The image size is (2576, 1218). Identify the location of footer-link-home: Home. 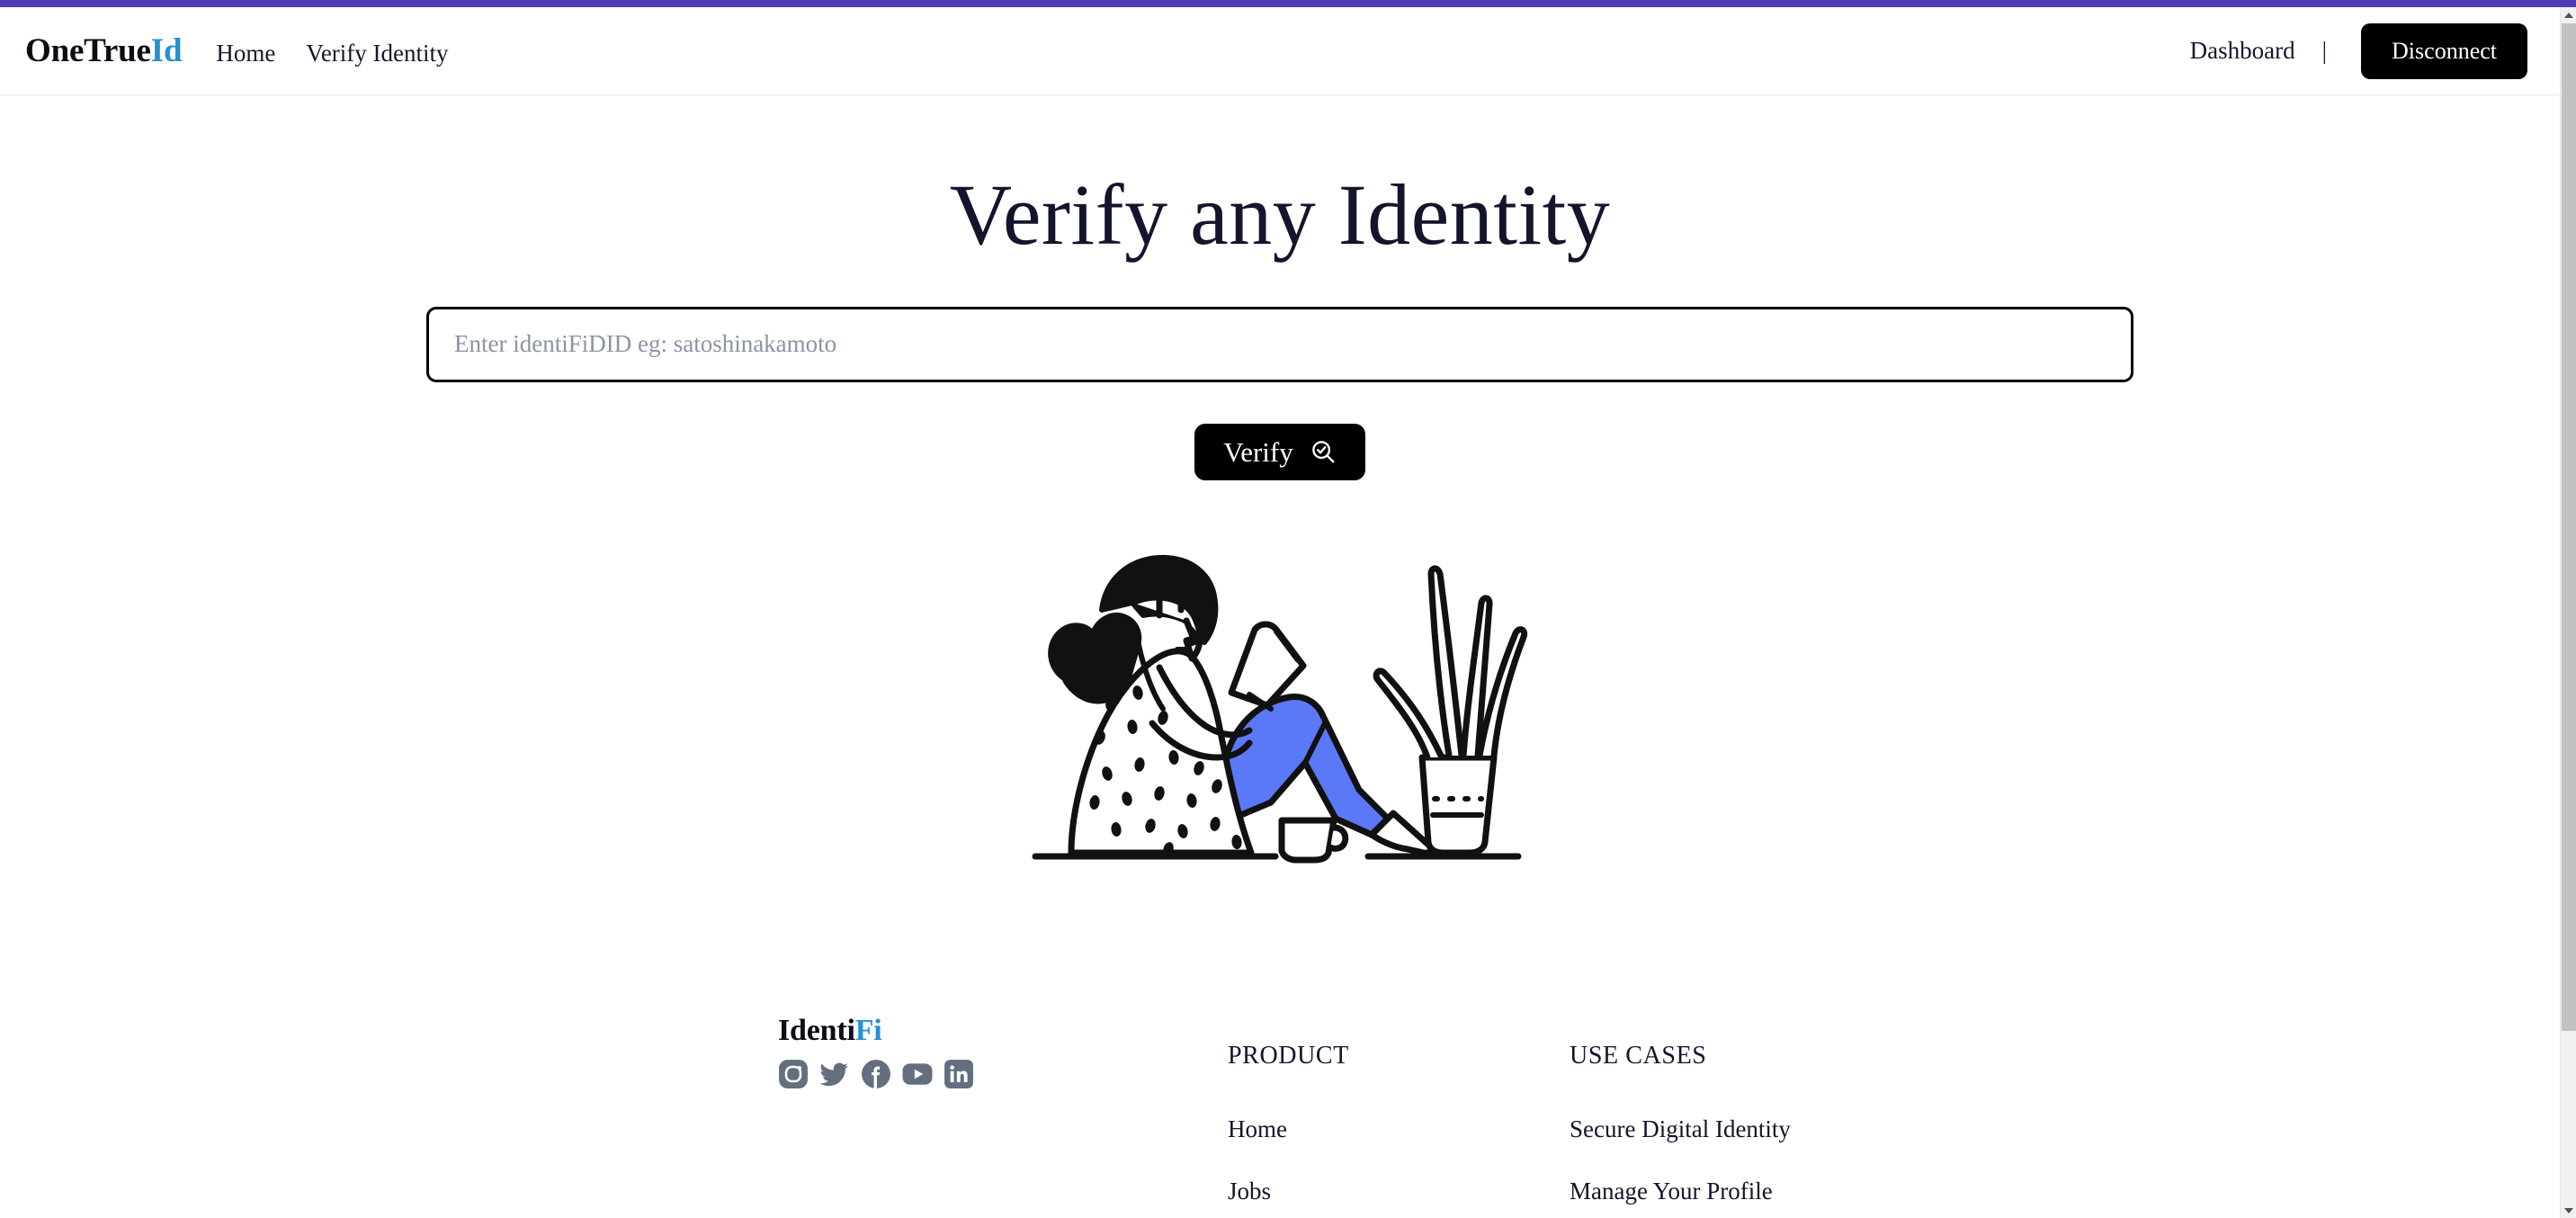
(1399, 1129).